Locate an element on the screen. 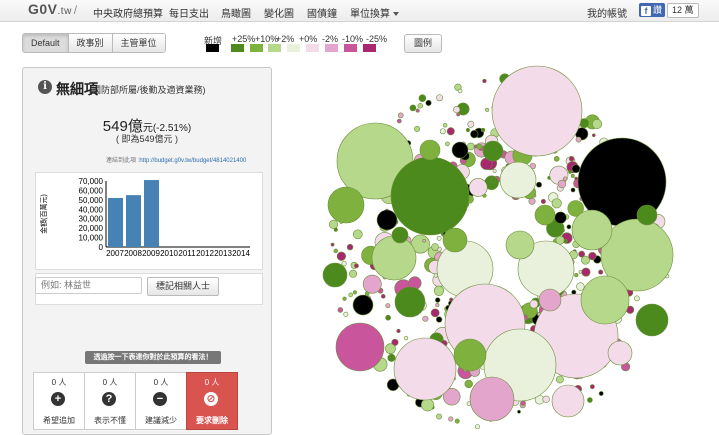 The width and height of the screenshot is (719, 435). tag-person-button: 標記相關人士 is located at coordinates (183, 286).